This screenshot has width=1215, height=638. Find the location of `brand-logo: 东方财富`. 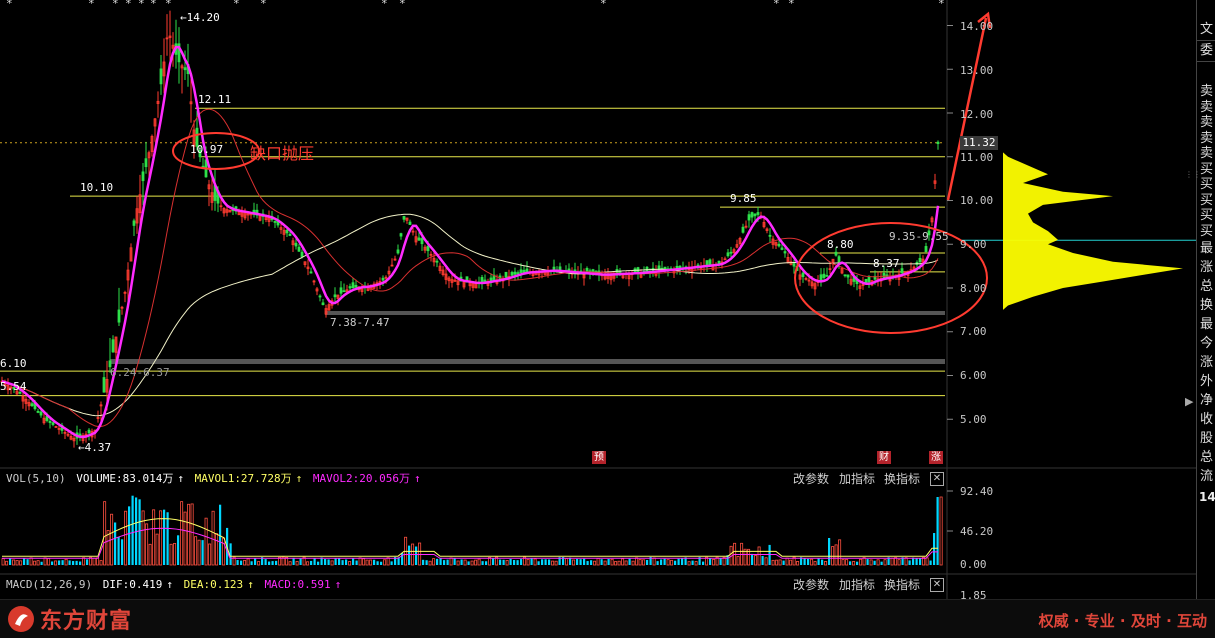

brand-logo: 东方财富 is located at coordinates (70, 619).